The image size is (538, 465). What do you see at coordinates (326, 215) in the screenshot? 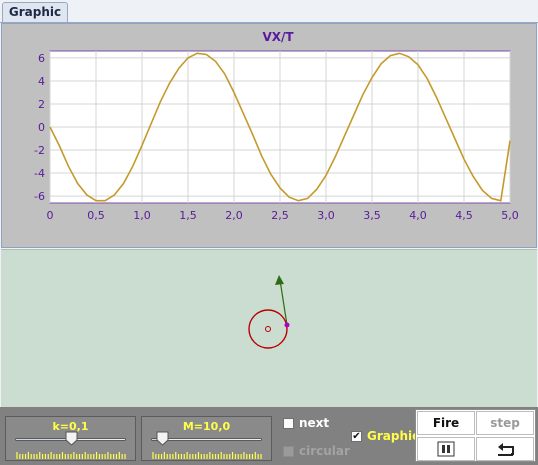
I see `x-tick-label: 3,0` at bounding box center [326, 215].